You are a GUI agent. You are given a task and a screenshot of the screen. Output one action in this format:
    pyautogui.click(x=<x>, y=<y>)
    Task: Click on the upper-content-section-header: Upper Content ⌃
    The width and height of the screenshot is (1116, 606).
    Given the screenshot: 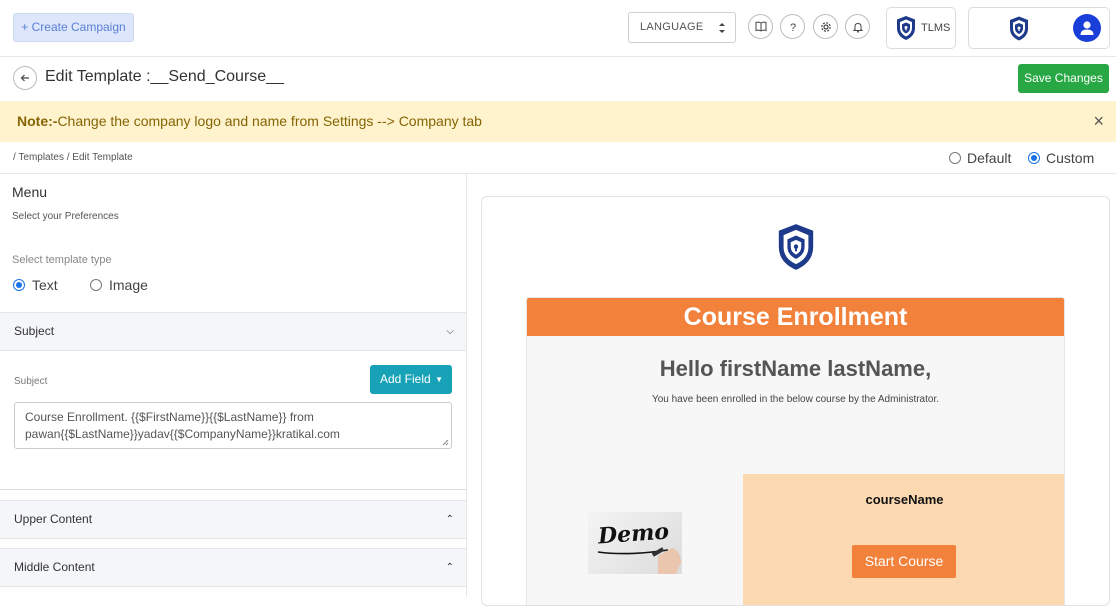 What is the action you would take?
    pyautogui.click(x=233, y=519)
    